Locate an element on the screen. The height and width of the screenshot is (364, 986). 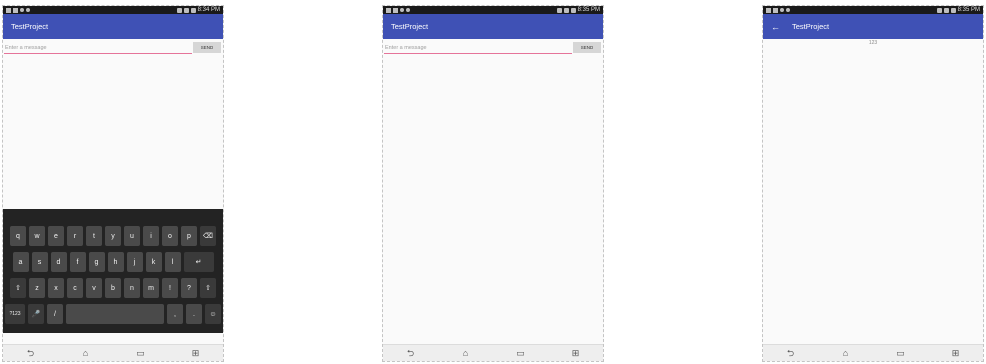
shift-key-right: ⇧ is located at coordinates (208, 288).